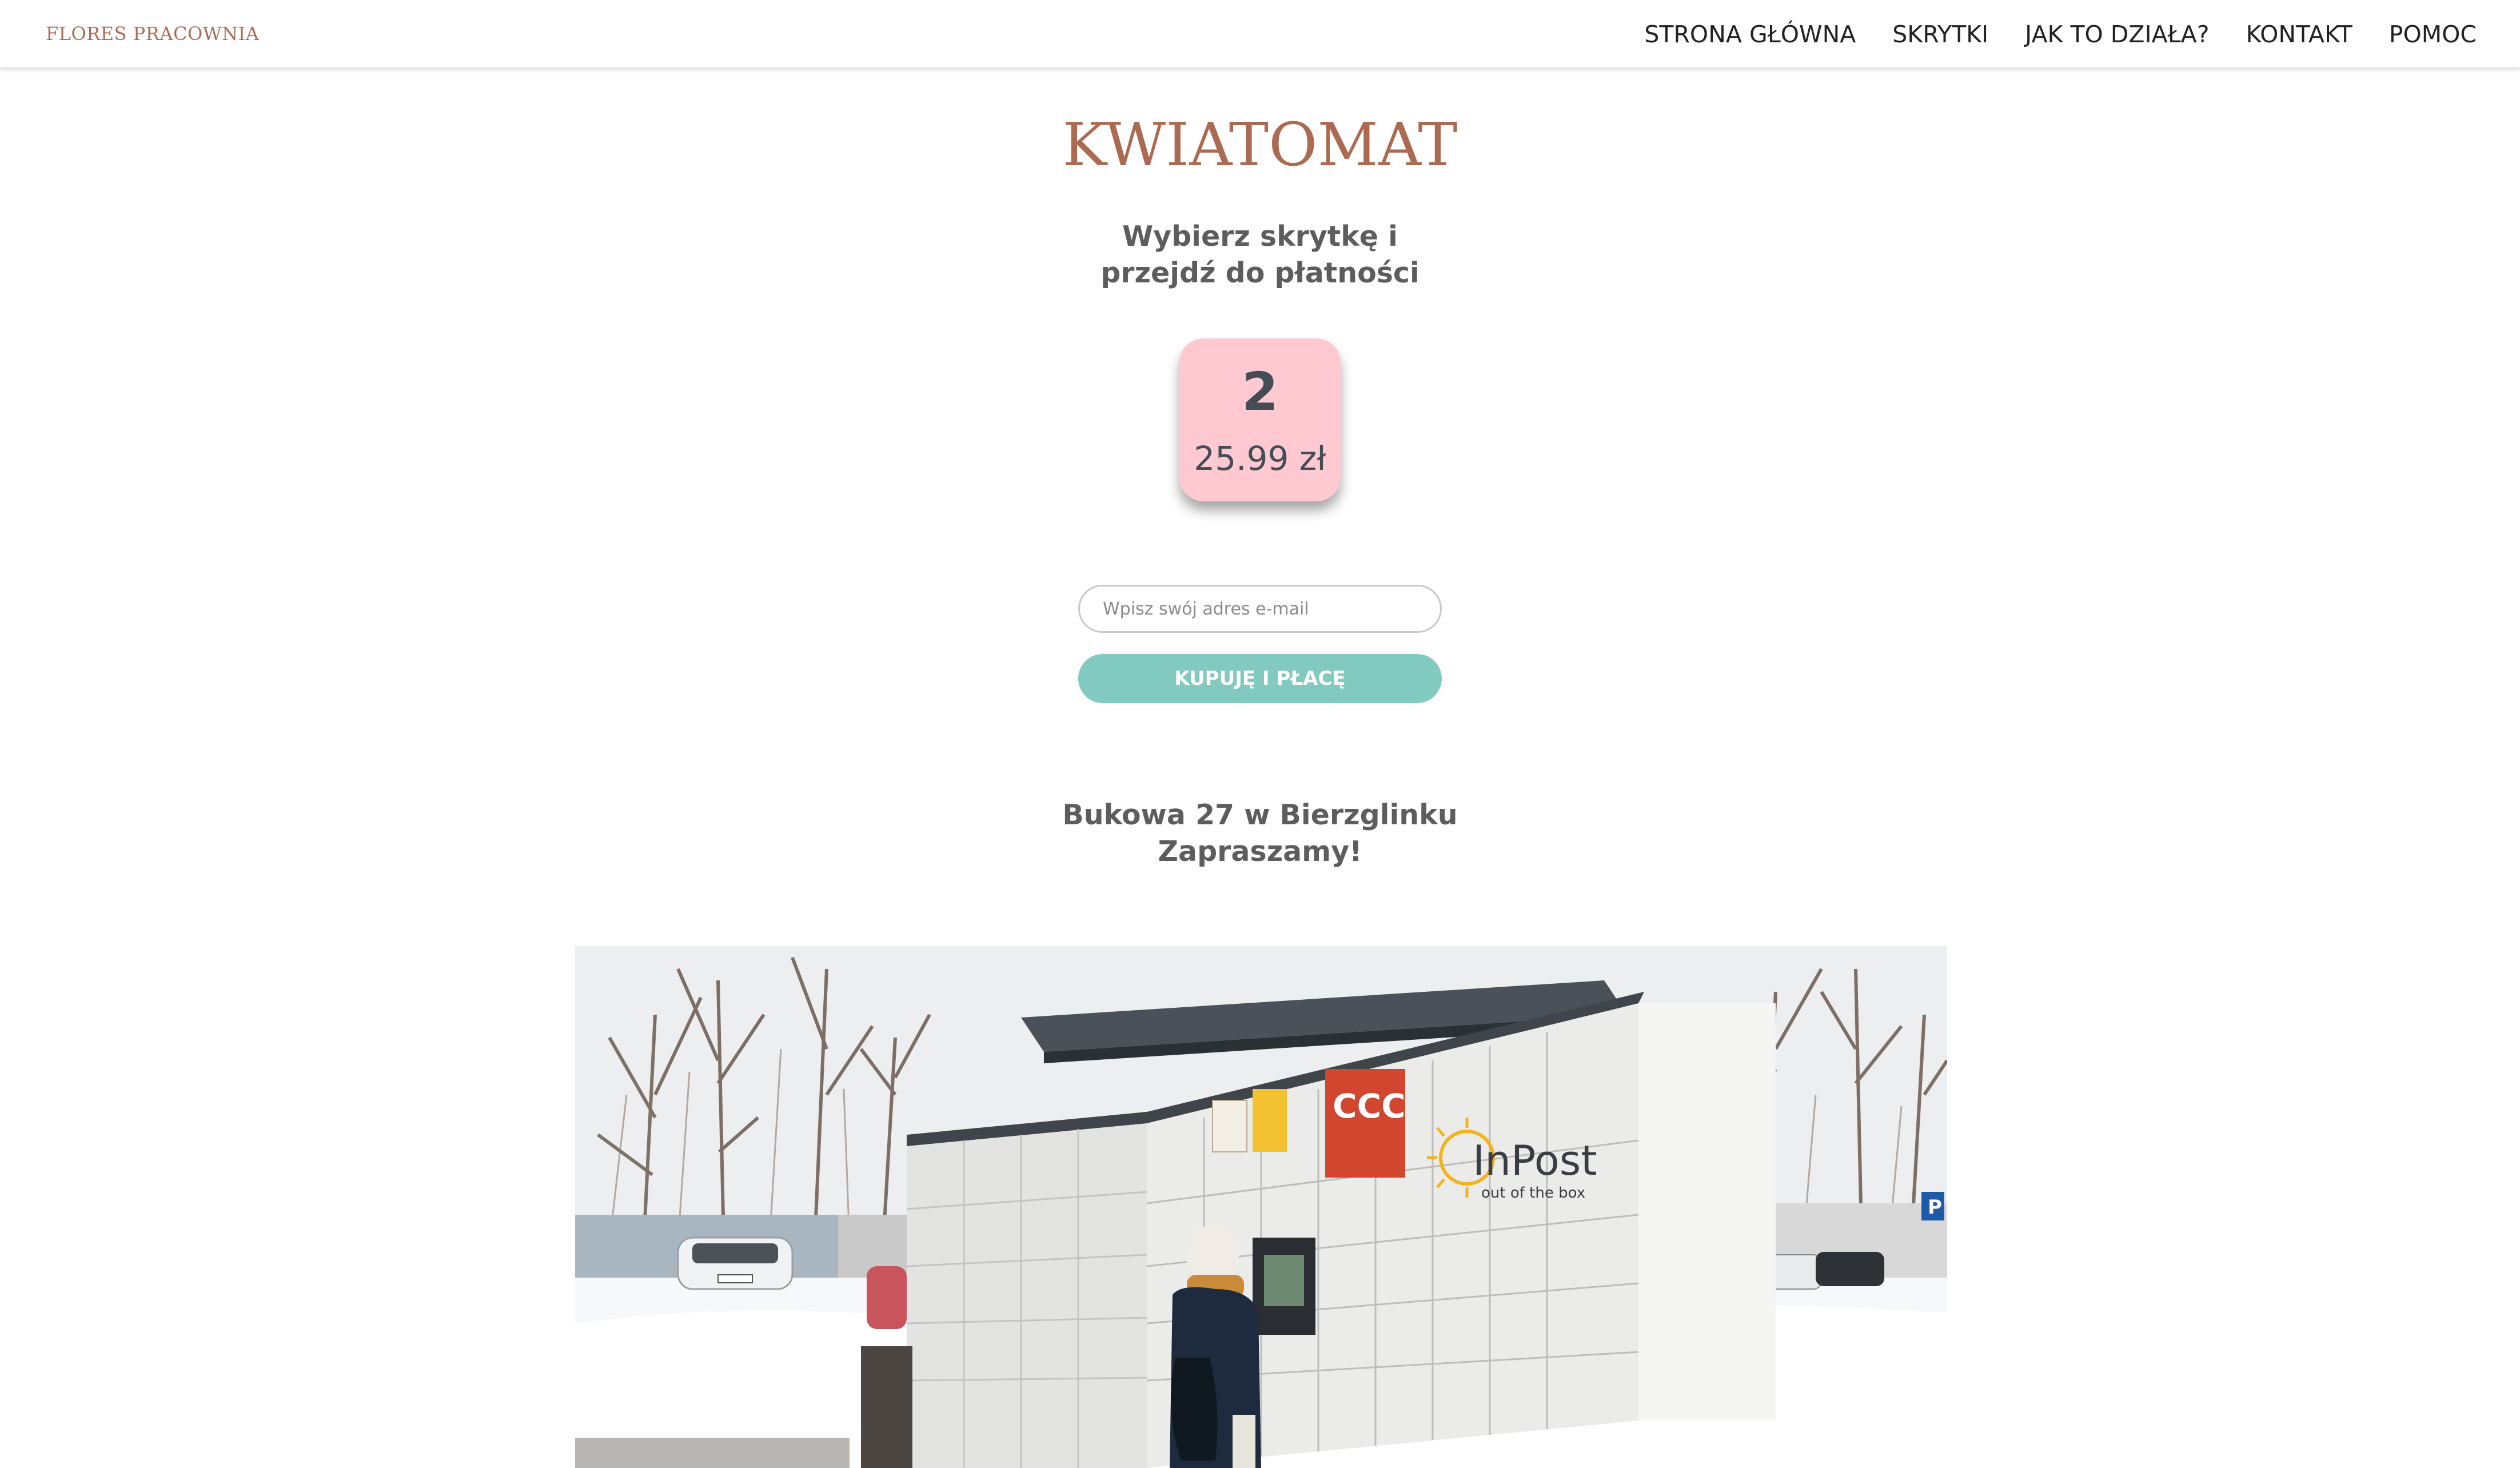 This screenshot has width=2520, height=1468. Describe the element at coordinates (1260, 236) in the screenshot. I see `subtitle-line-1: Wybierz skrytkę i` at that location.